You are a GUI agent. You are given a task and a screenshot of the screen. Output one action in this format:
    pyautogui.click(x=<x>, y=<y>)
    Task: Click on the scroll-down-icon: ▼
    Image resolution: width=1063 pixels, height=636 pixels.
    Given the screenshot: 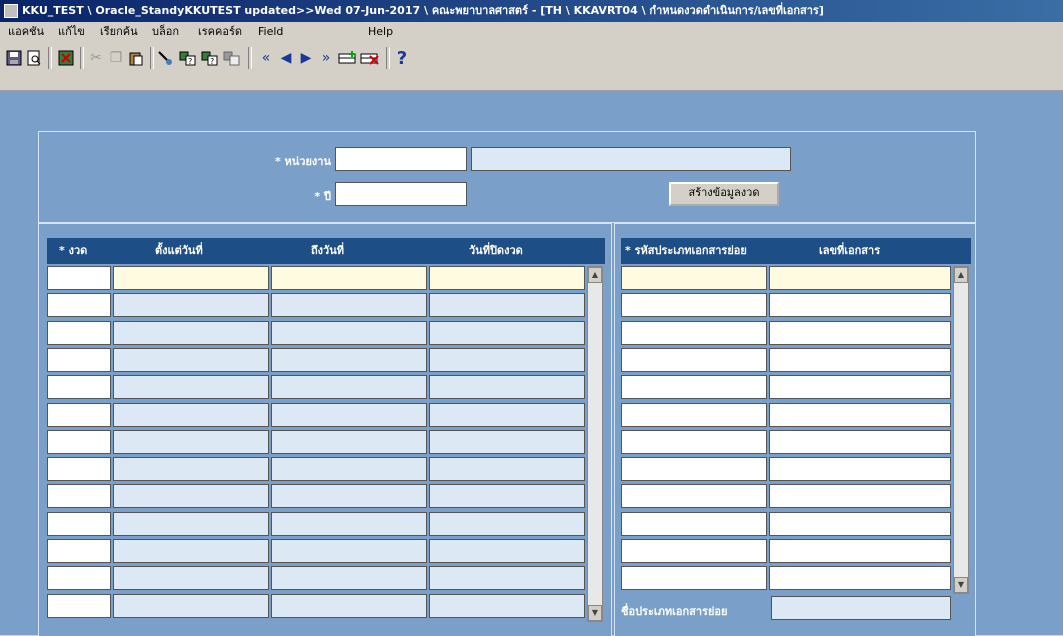 What is the action you would take?
    pyautogui.click(x=595, y=613)
    